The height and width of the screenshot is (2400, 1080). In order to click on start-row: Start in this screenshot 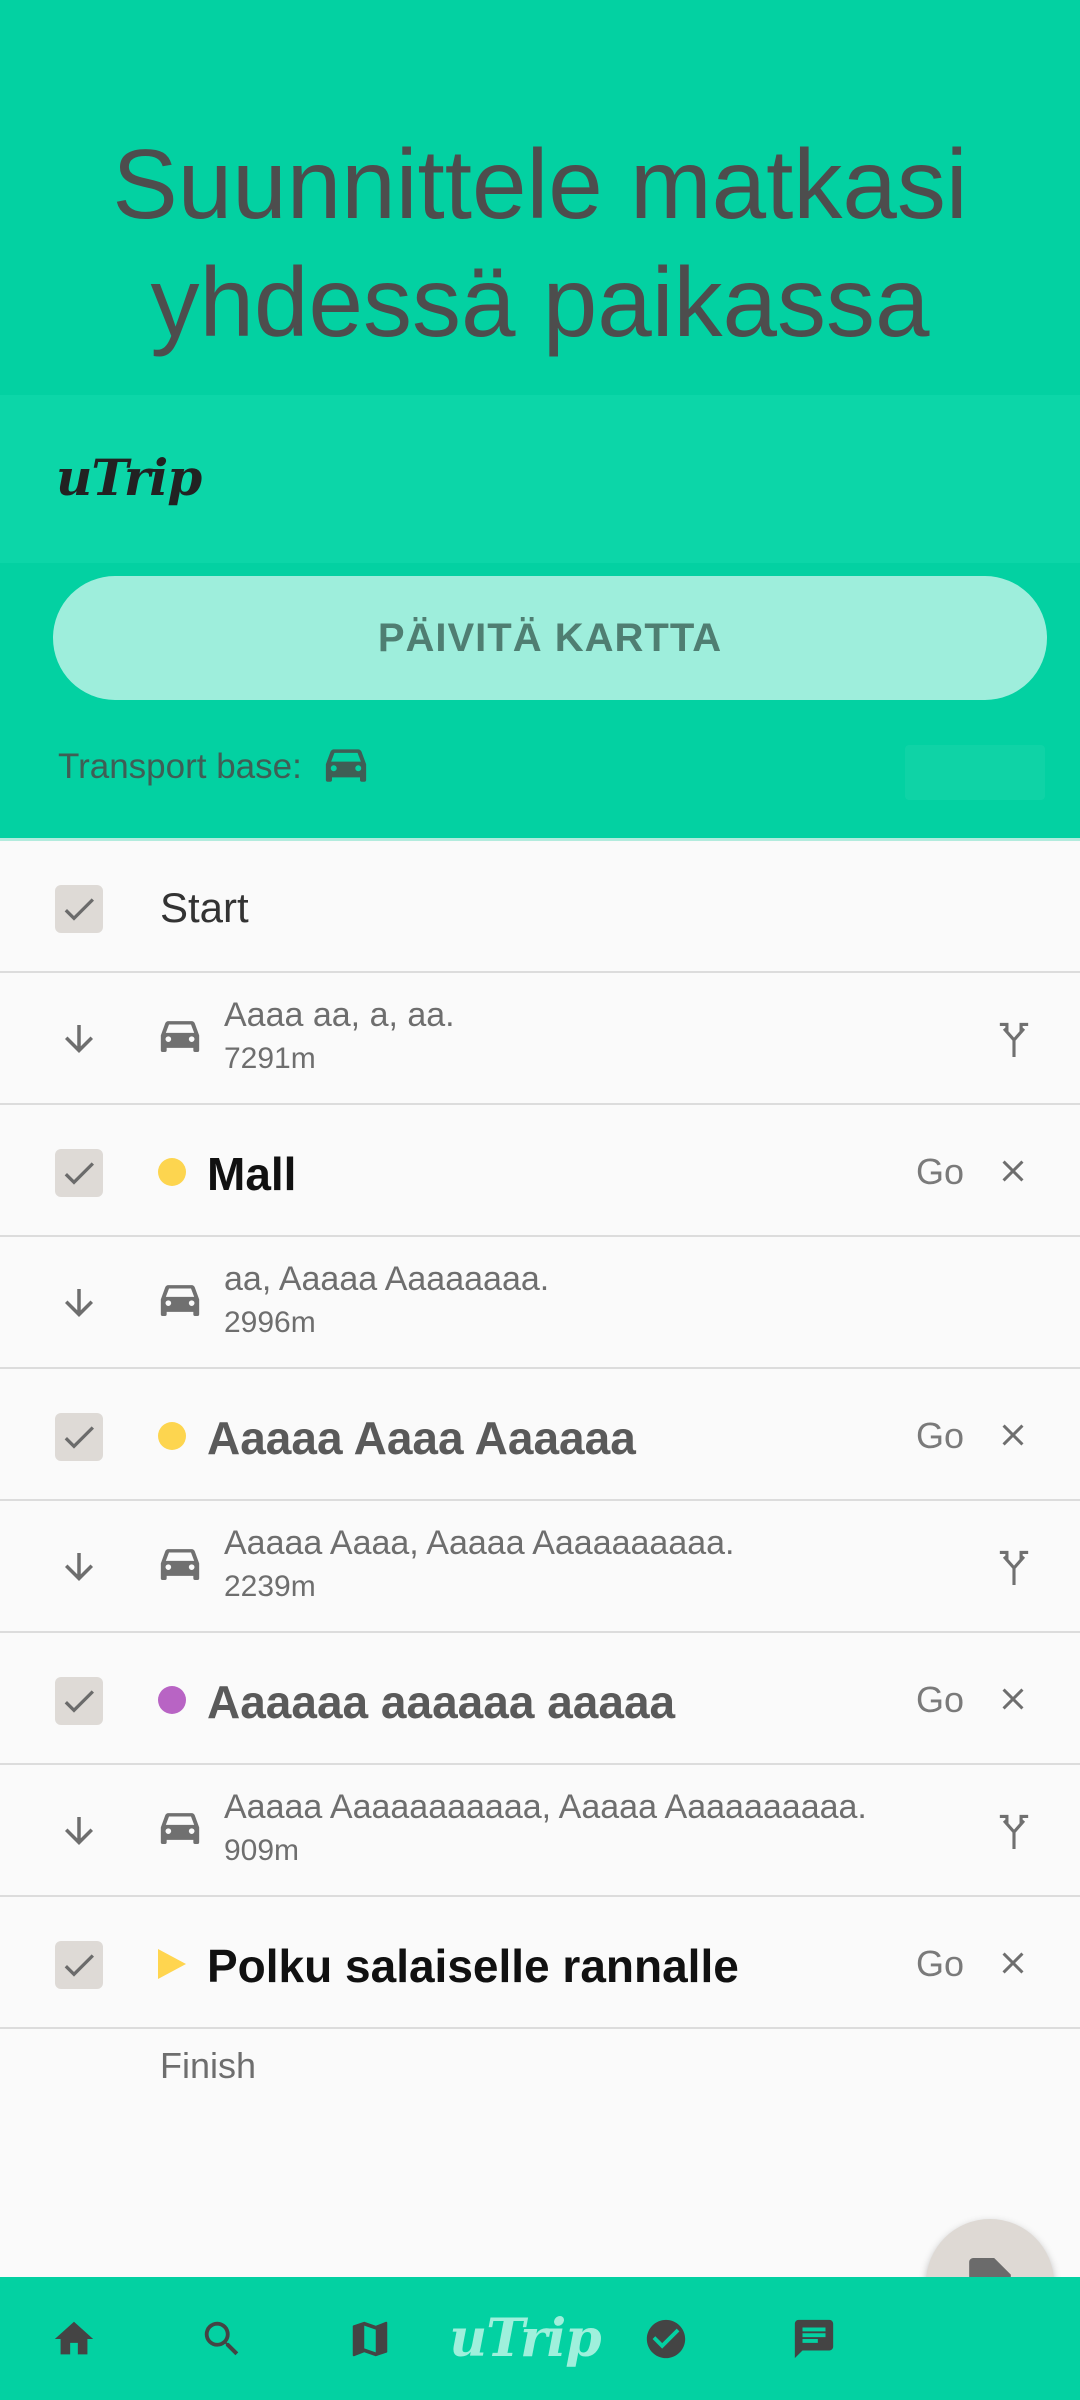, I will do `click(540, 907)`.